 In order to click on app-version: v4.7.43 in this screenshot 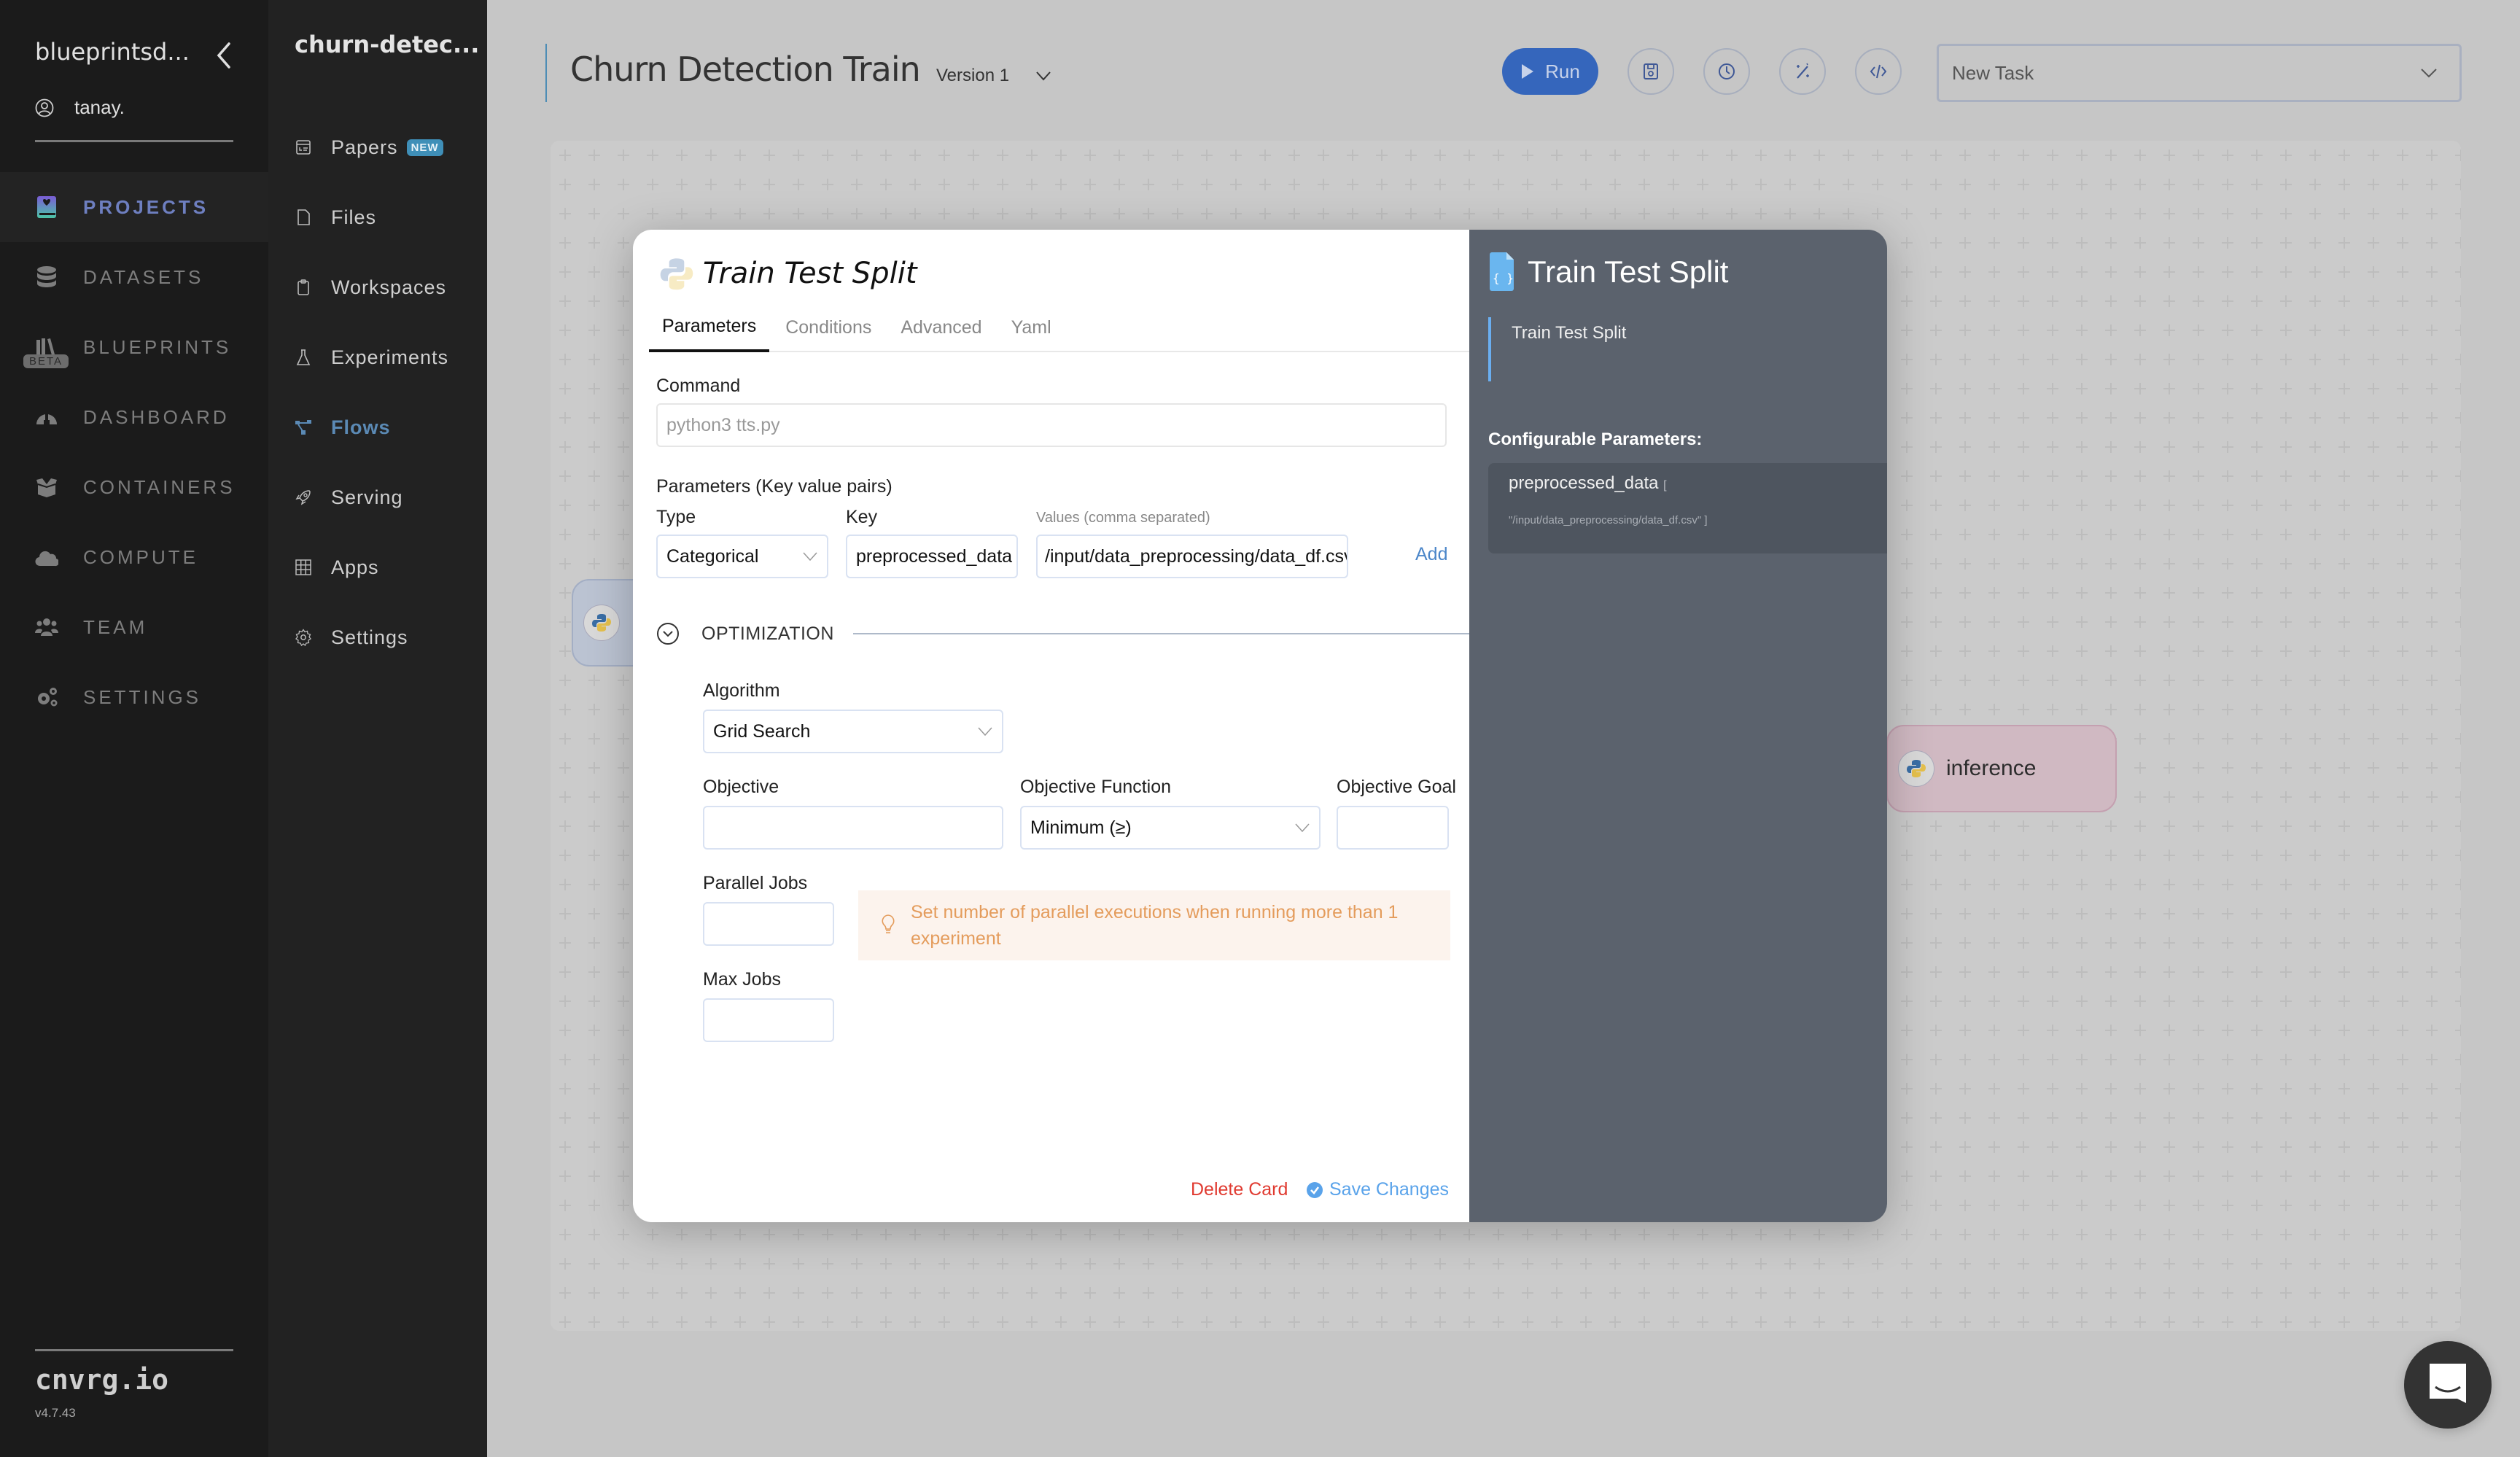, I will do `click(55, 1413)`.